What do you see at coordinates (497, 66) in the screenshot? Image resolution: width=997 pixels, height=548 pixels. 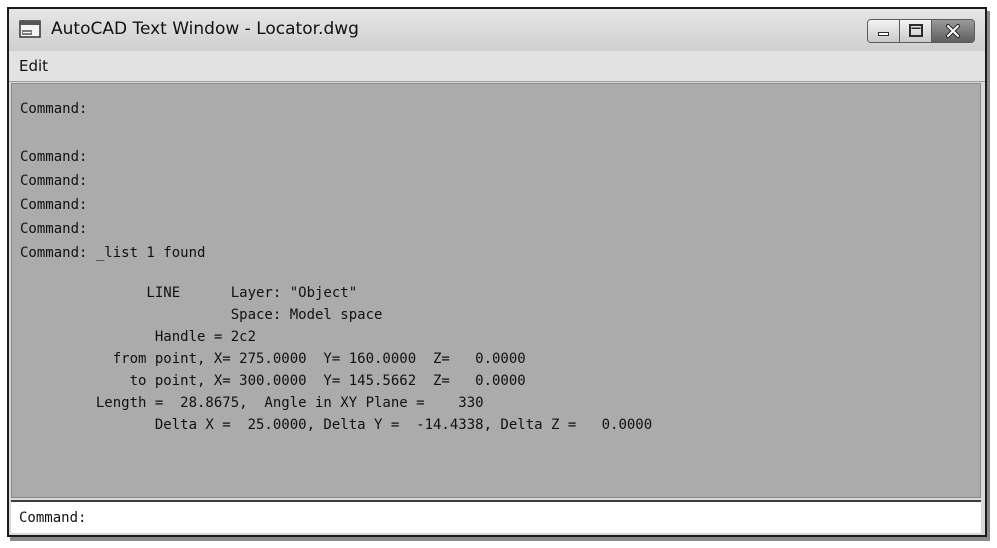 I see `menu-bar: Edit` at bounding box center [497, 66].